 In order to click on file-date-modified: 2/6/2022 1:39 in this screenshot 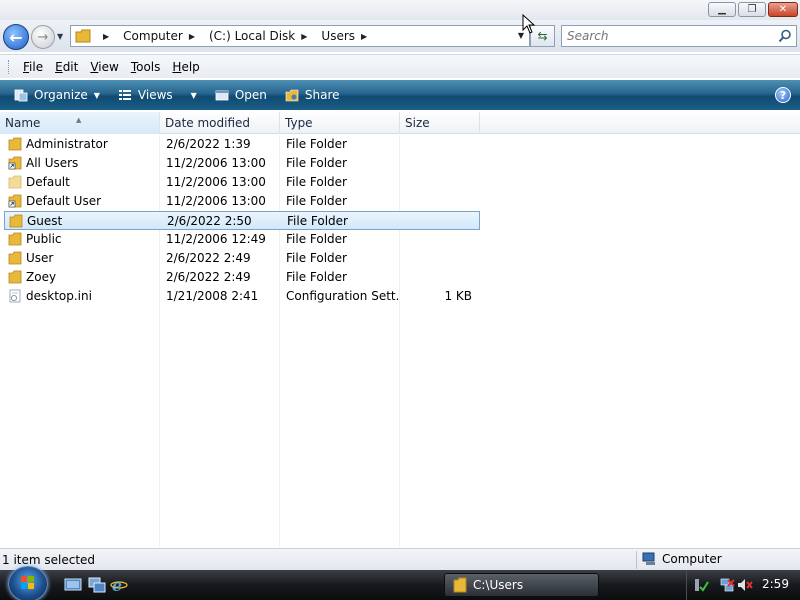, I will do `click(208, 144)`.